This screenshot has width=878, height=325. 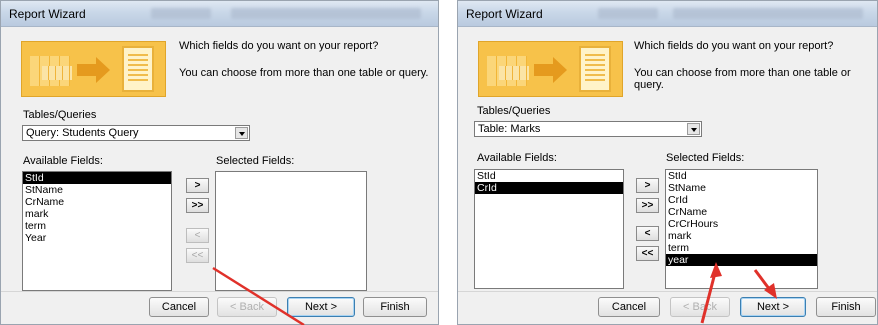 I want to click on tables-queries-value: Query: Students Query, so click(x=82, y=133).